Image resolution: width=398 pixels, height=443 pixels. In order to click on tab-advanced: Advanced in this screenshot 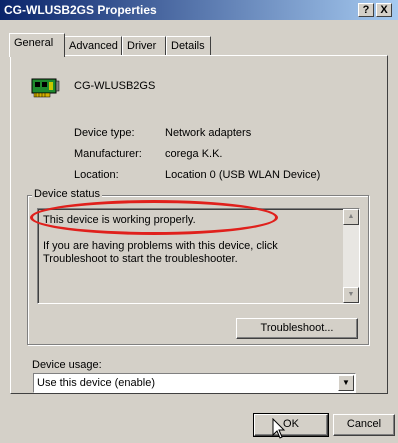, I will do `click(93, 46)`.